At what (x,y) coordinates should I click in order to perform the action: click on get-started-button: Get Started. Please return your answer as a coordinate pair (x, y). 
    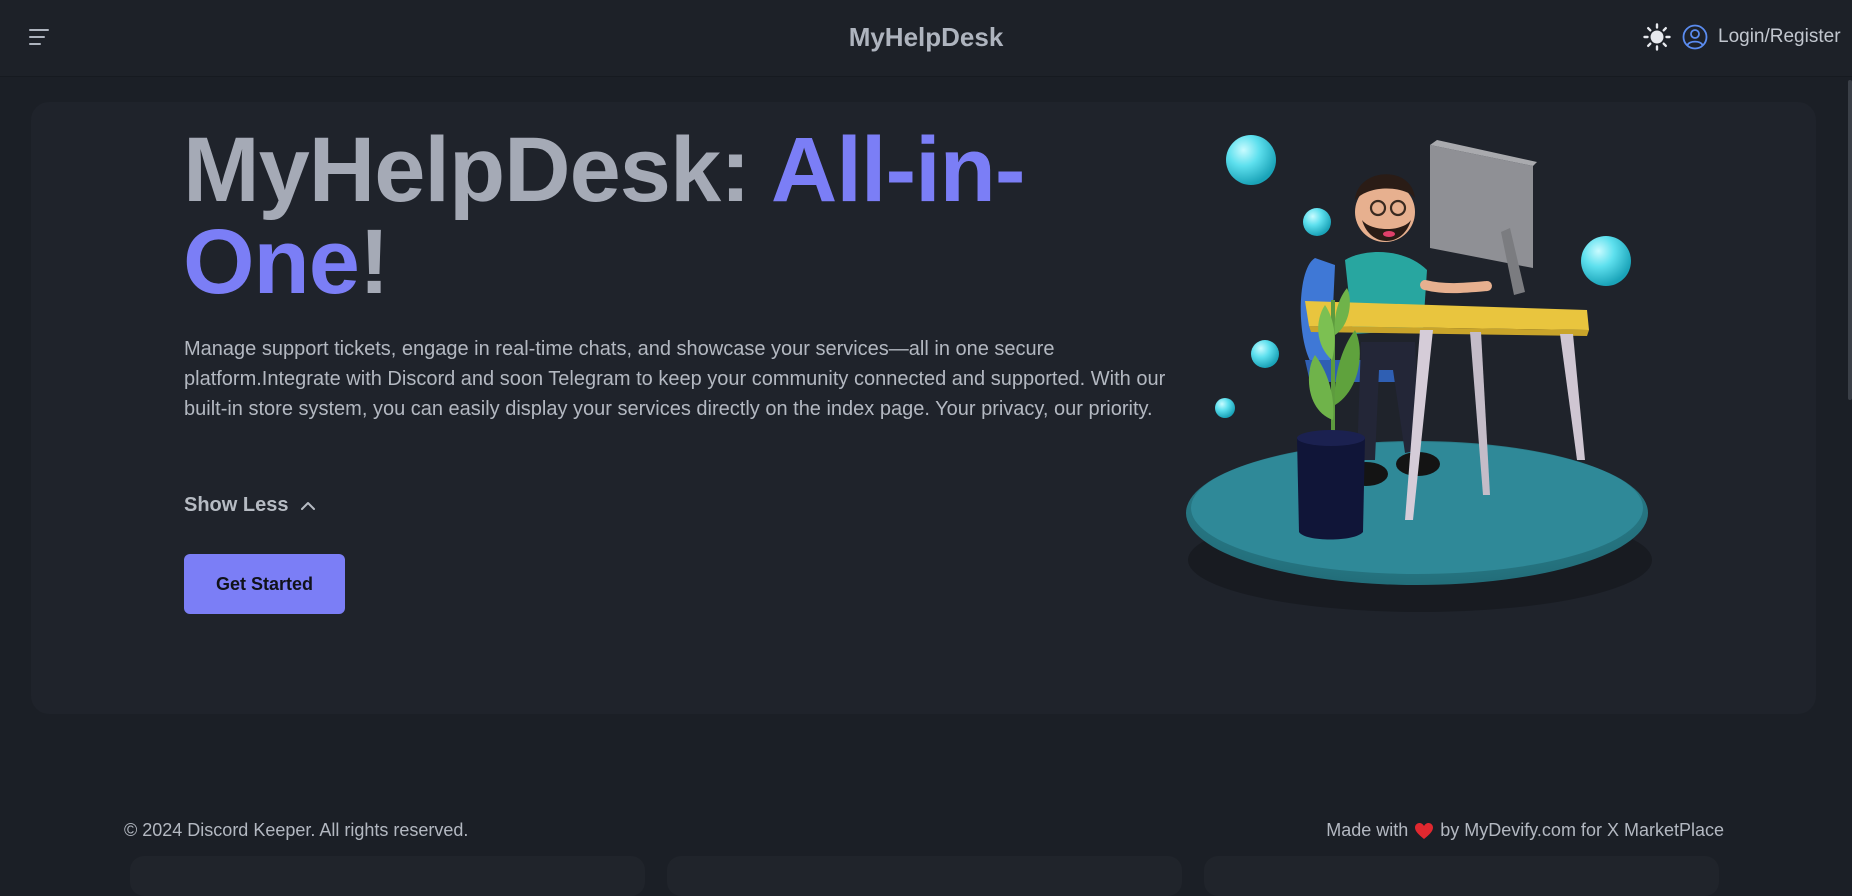
    Looking at the image, I should click on (264, 584).